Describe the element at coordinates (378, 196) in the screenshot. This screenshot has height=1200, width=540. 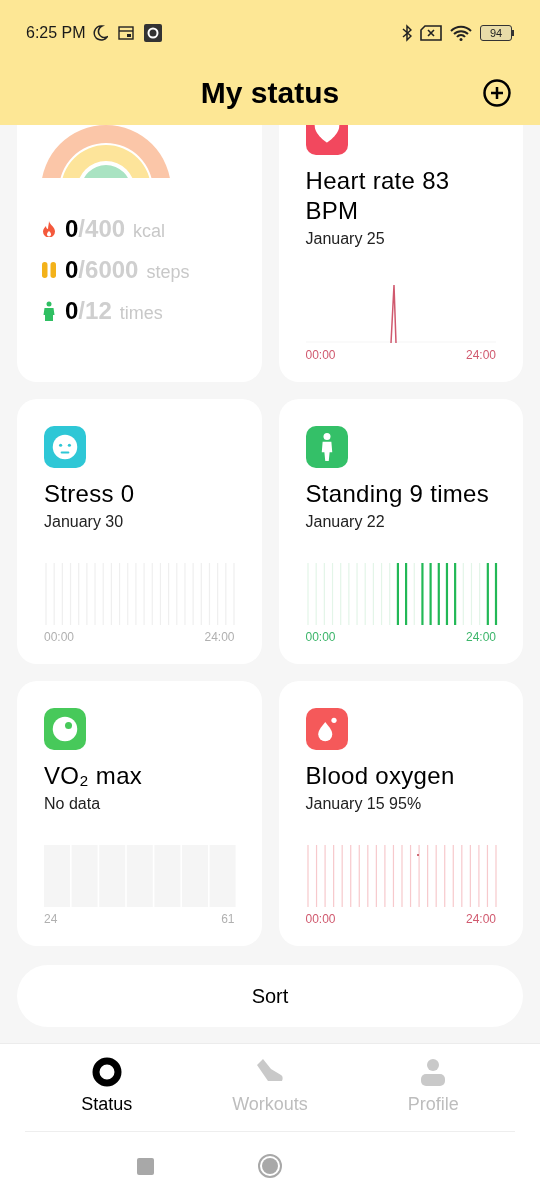
I see `card-title: Heart rate 83 BPM` at that location.